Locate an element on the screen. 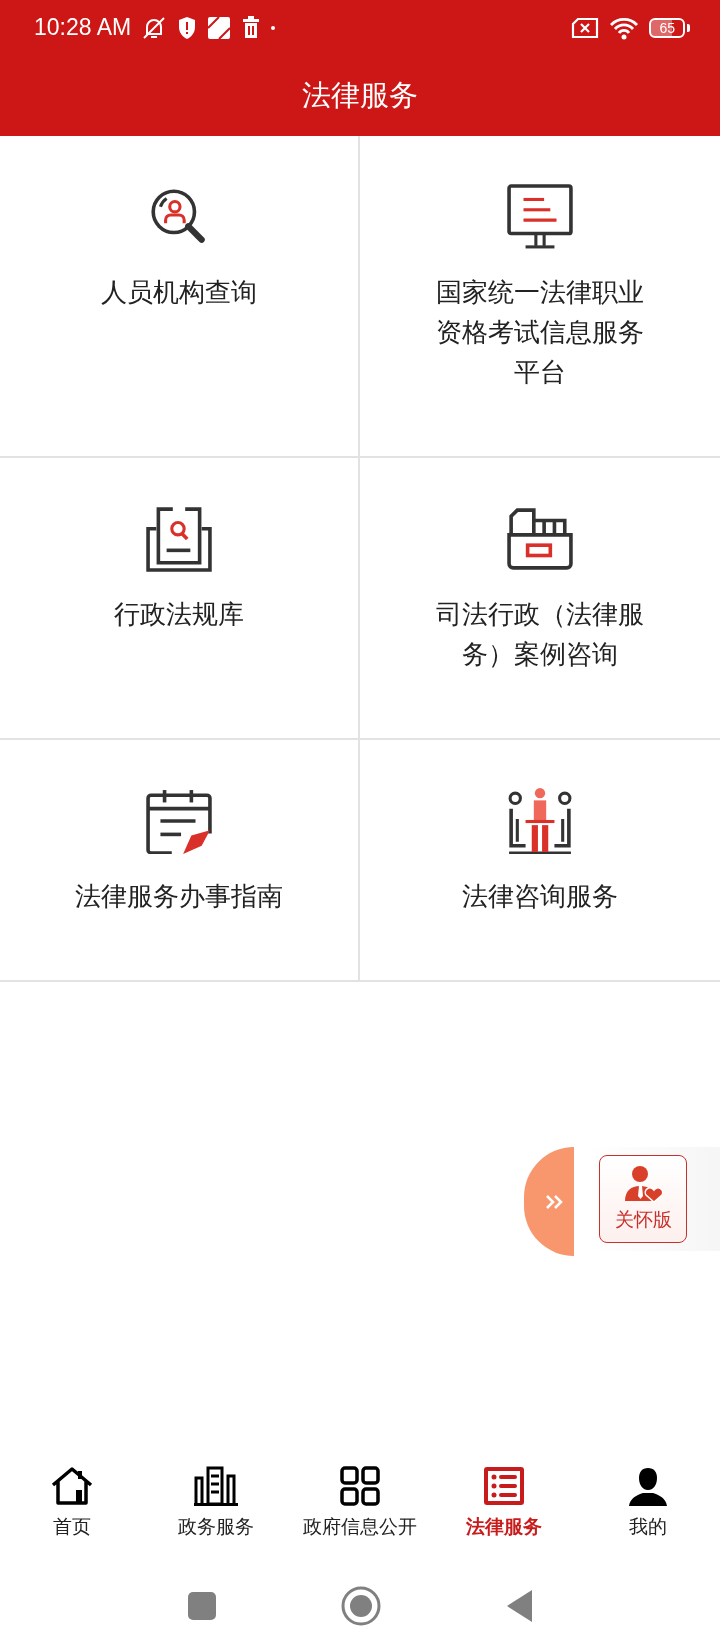  trash-icon is located at coordinates (251, 27).